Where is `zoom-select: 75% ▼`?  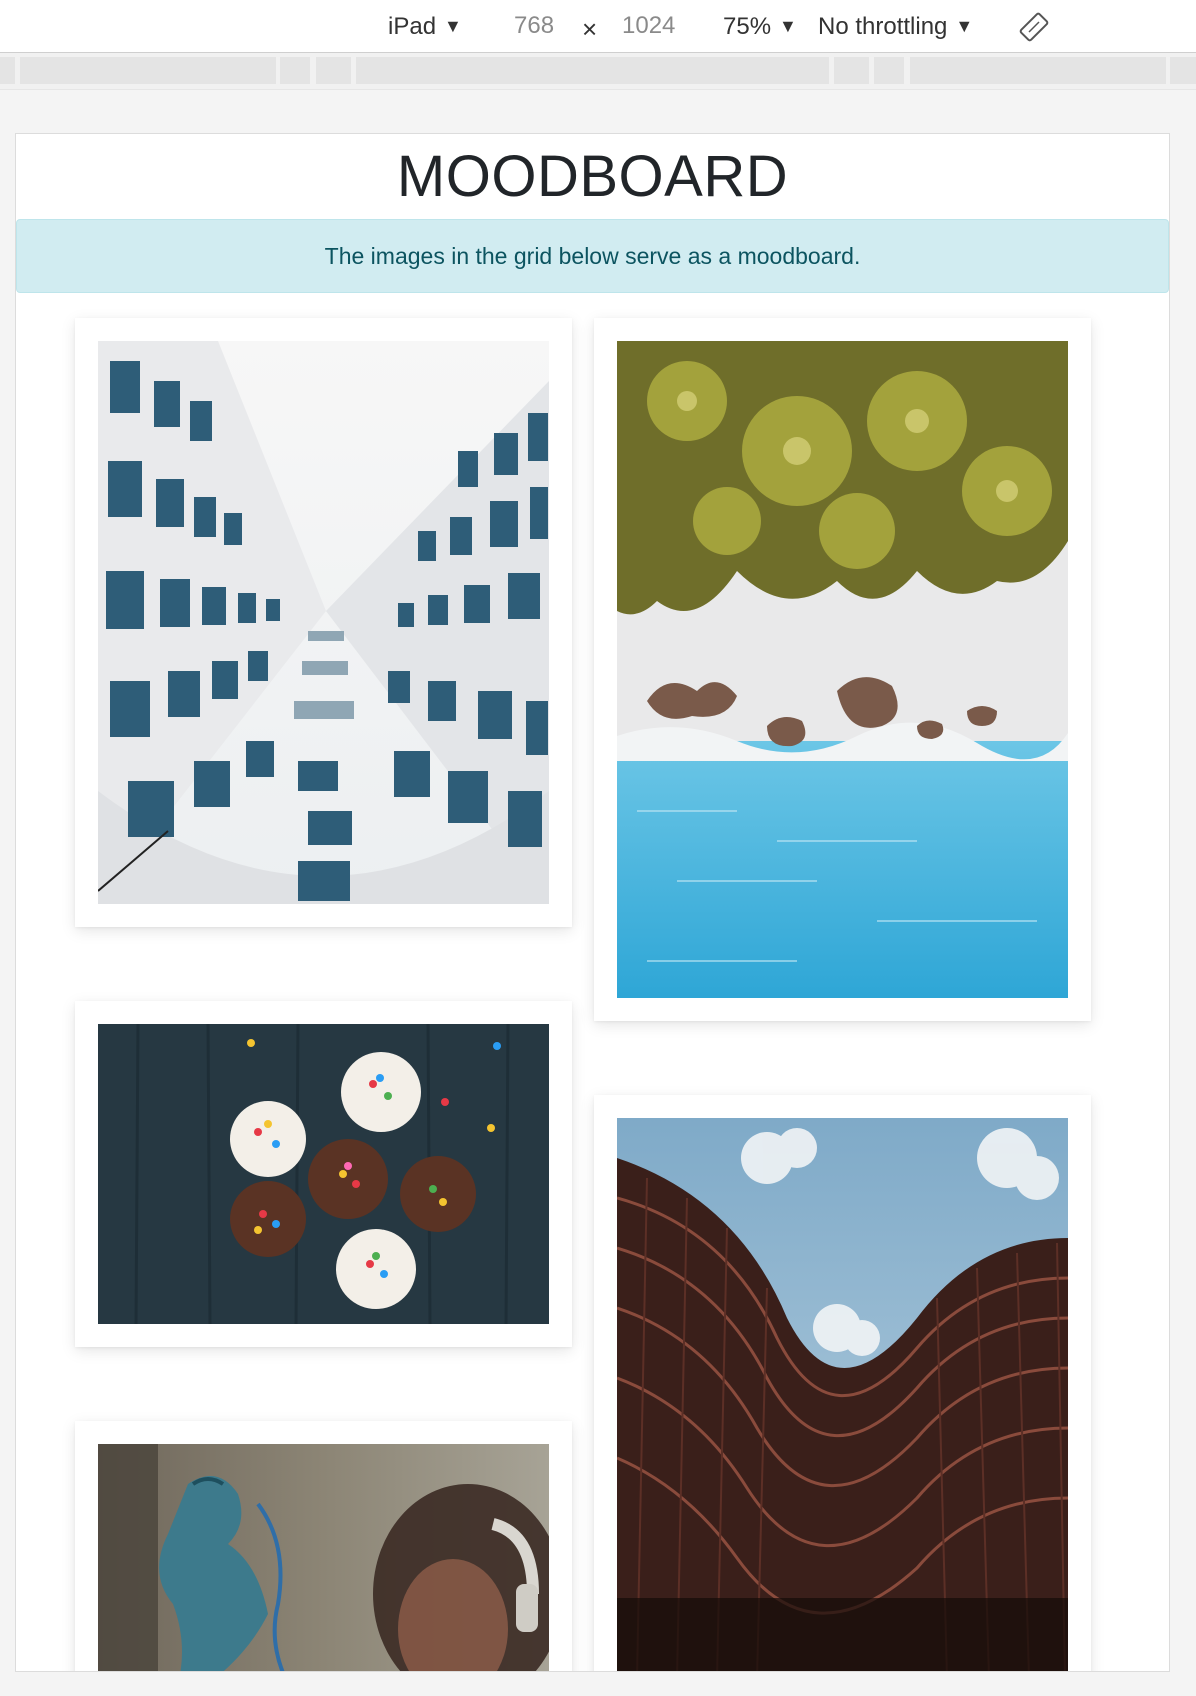
zoom-select: 75% ▼ is located at coordinates (760, 26).